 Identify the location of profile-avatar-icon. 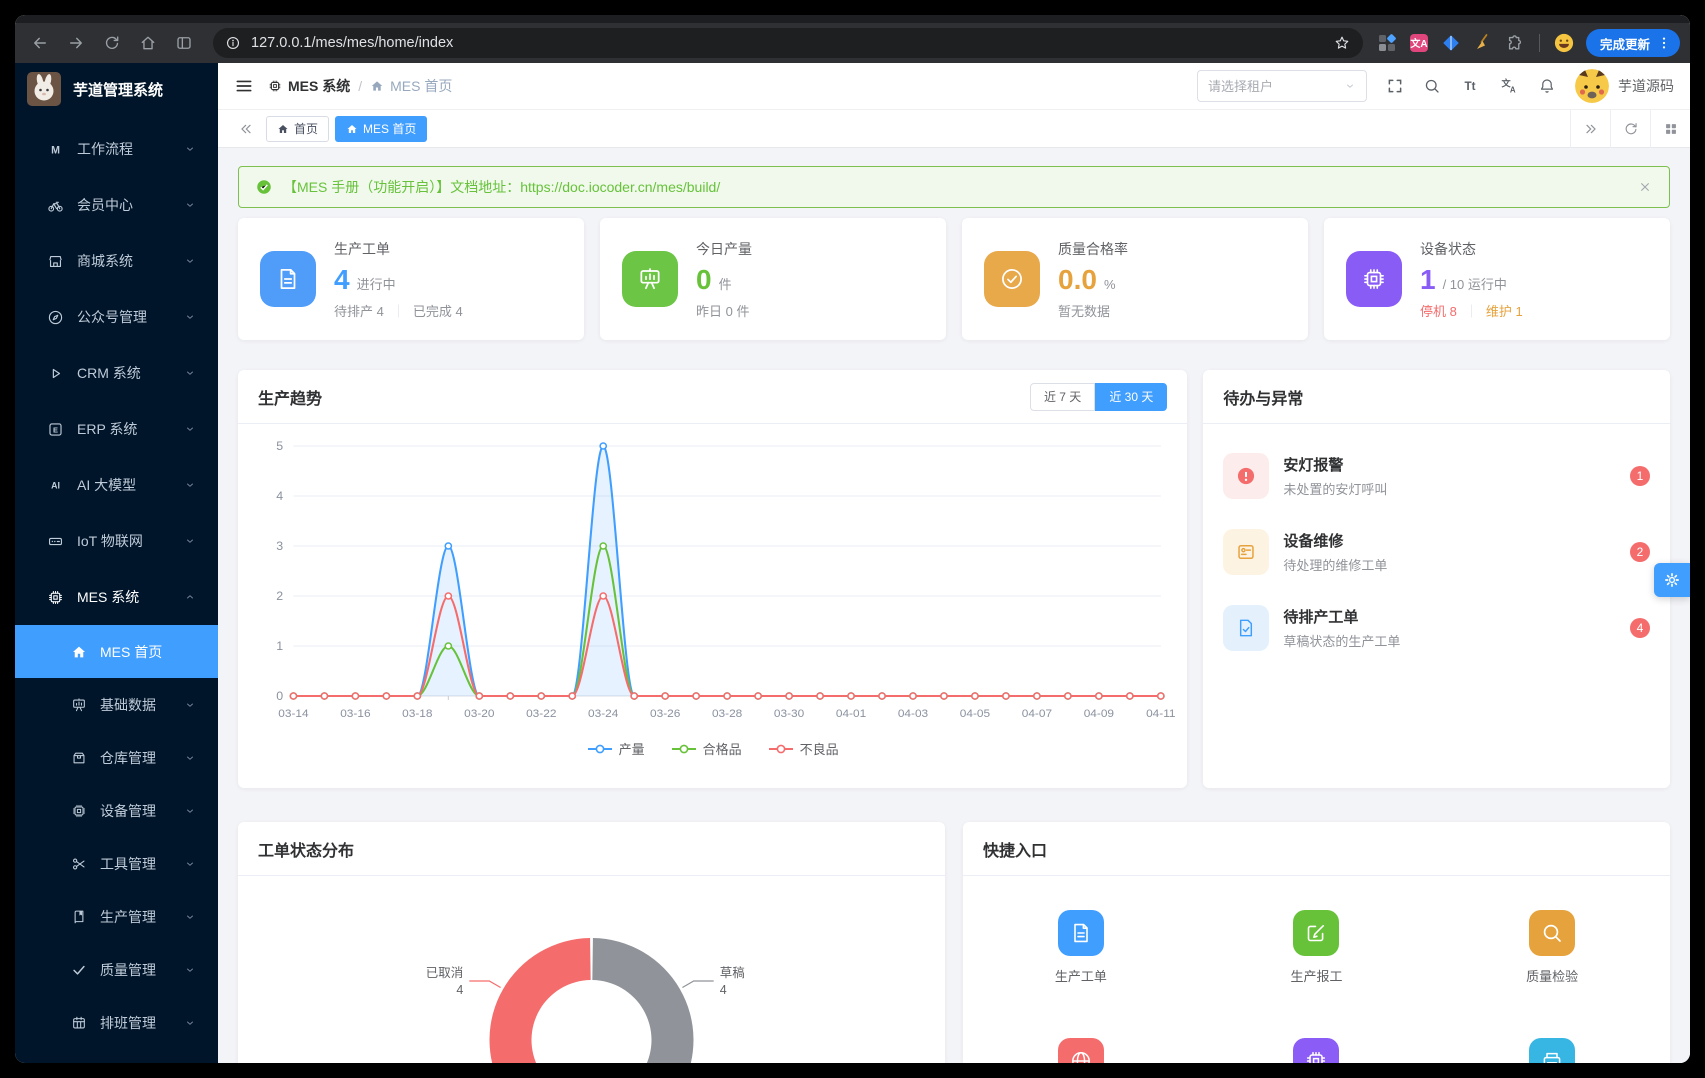
(1564, 43).